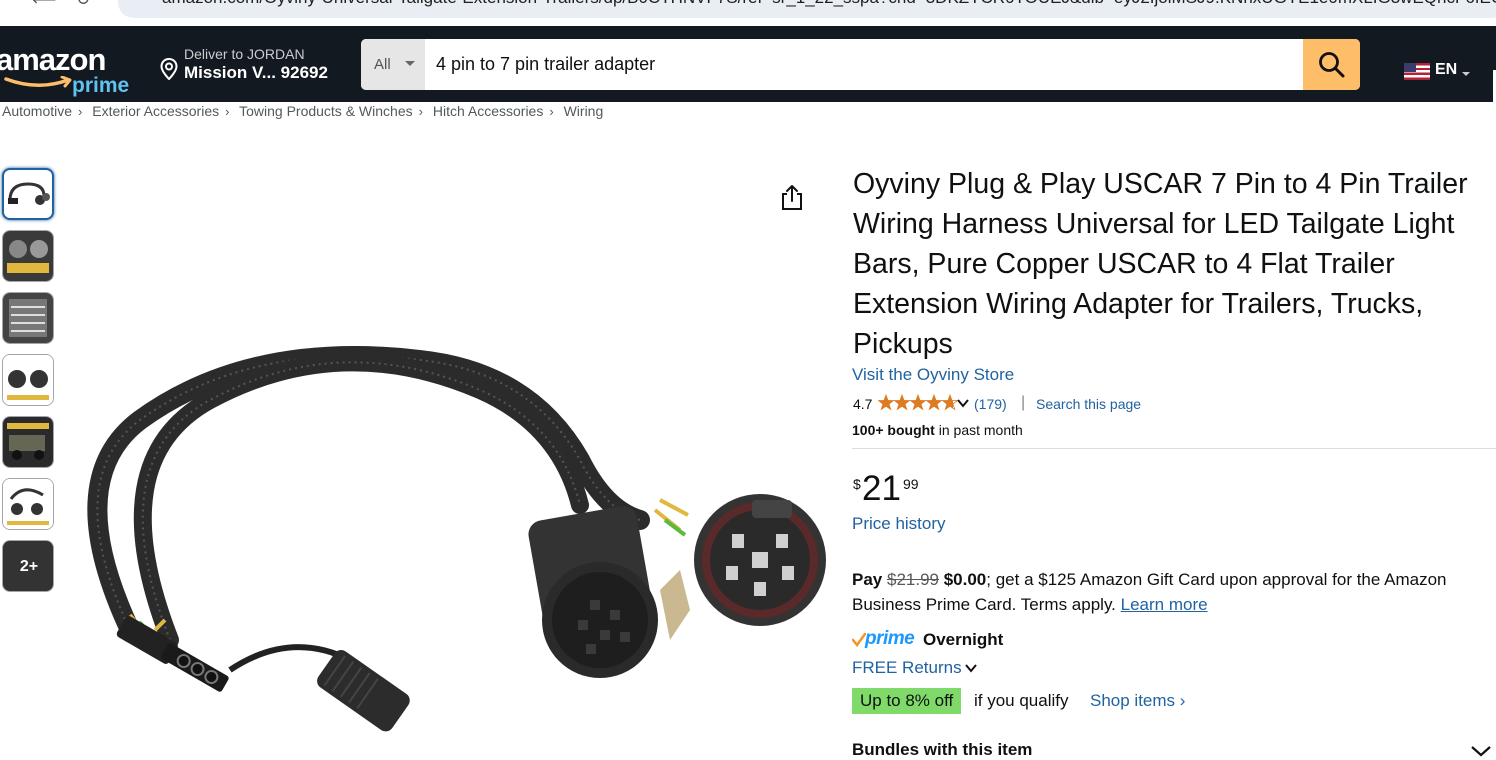  What do you see at coordinates (1174, 448) in the screenshot?
I see `section-divider` at bounding box center [1174, 448].